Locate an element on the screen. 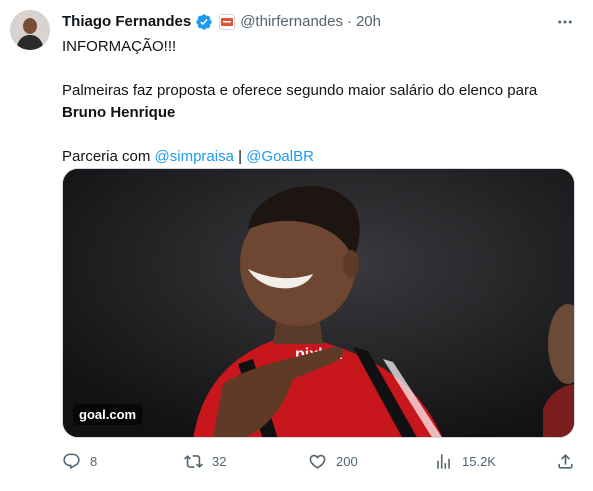 The width and height of the screenshot is (593, 491). more-options-button is located at coordinates (565, 22).